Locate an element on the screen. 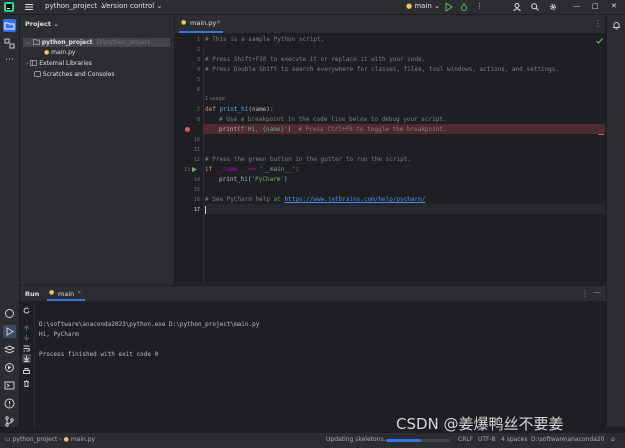  editor-tab-main-py: ● main.py ✕ is located at coordinates (201, 24).